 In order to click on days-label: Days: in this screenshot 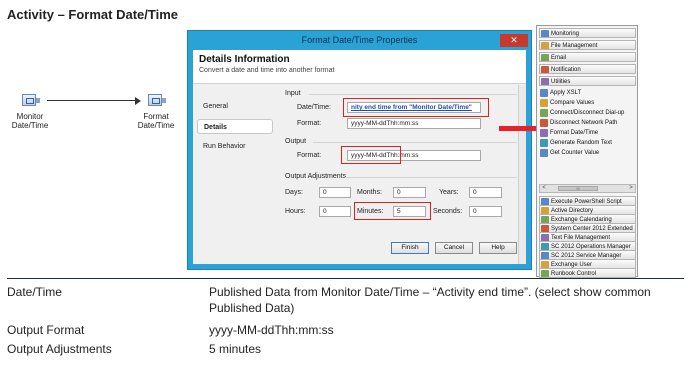, I will do `click(294, 192)`.